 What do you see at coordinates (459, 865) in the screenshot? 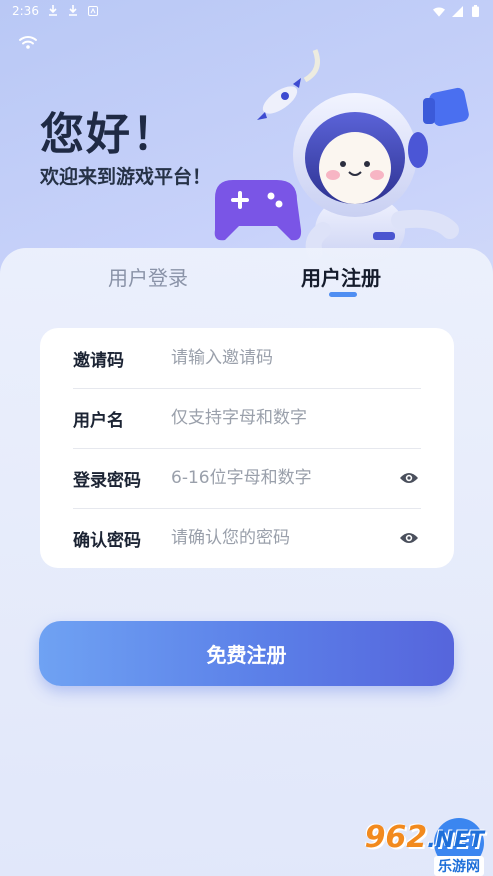
I see `watermark-sub: 乐游网` at bounding box center [459, 865].